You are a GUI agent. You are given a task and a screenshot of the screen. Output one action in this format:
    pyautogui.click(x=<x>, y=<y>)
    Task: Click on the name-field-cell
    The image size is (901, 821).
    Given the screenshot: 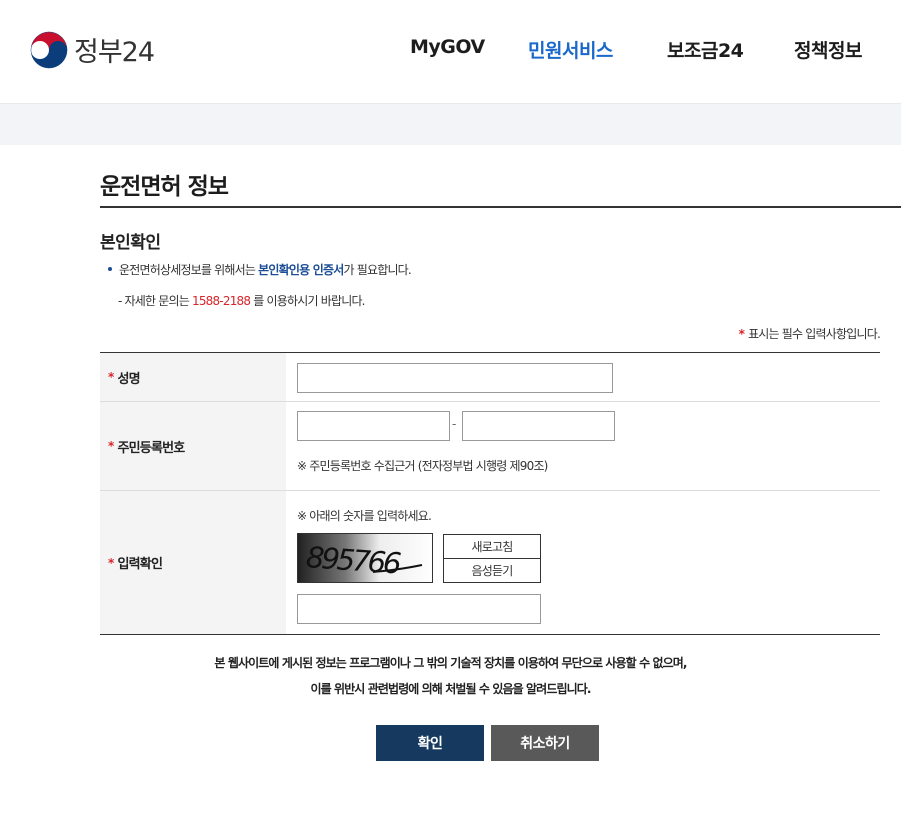 What is the action you would take?
    pyautogui.click(x=583, y=377)
    